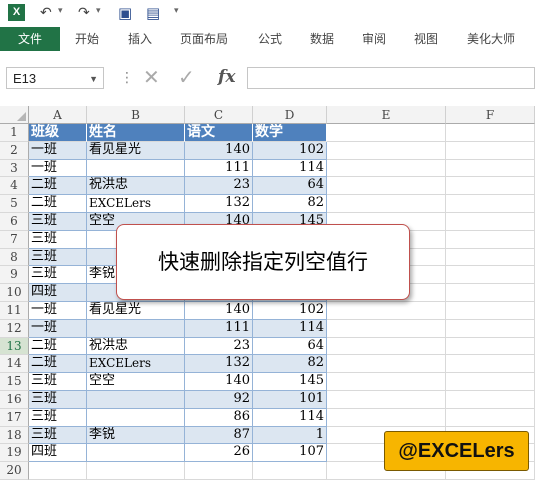 Image resolution: width=535 pixels, height=480 pixels. Describe the element at coordinates (219, 328) in the screenshot. I see `cell-c12: 111` at that location.